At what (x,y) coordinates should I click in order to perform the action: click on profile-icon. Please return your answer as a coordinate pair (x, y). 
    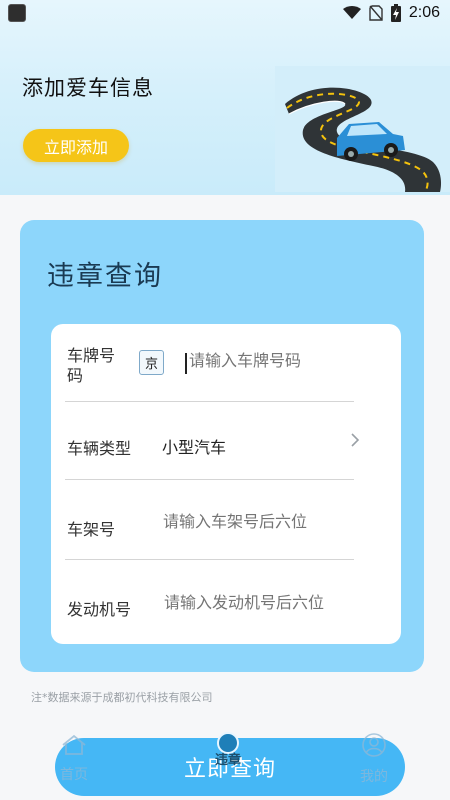
    Looking at the image, I should click on (374, 747).